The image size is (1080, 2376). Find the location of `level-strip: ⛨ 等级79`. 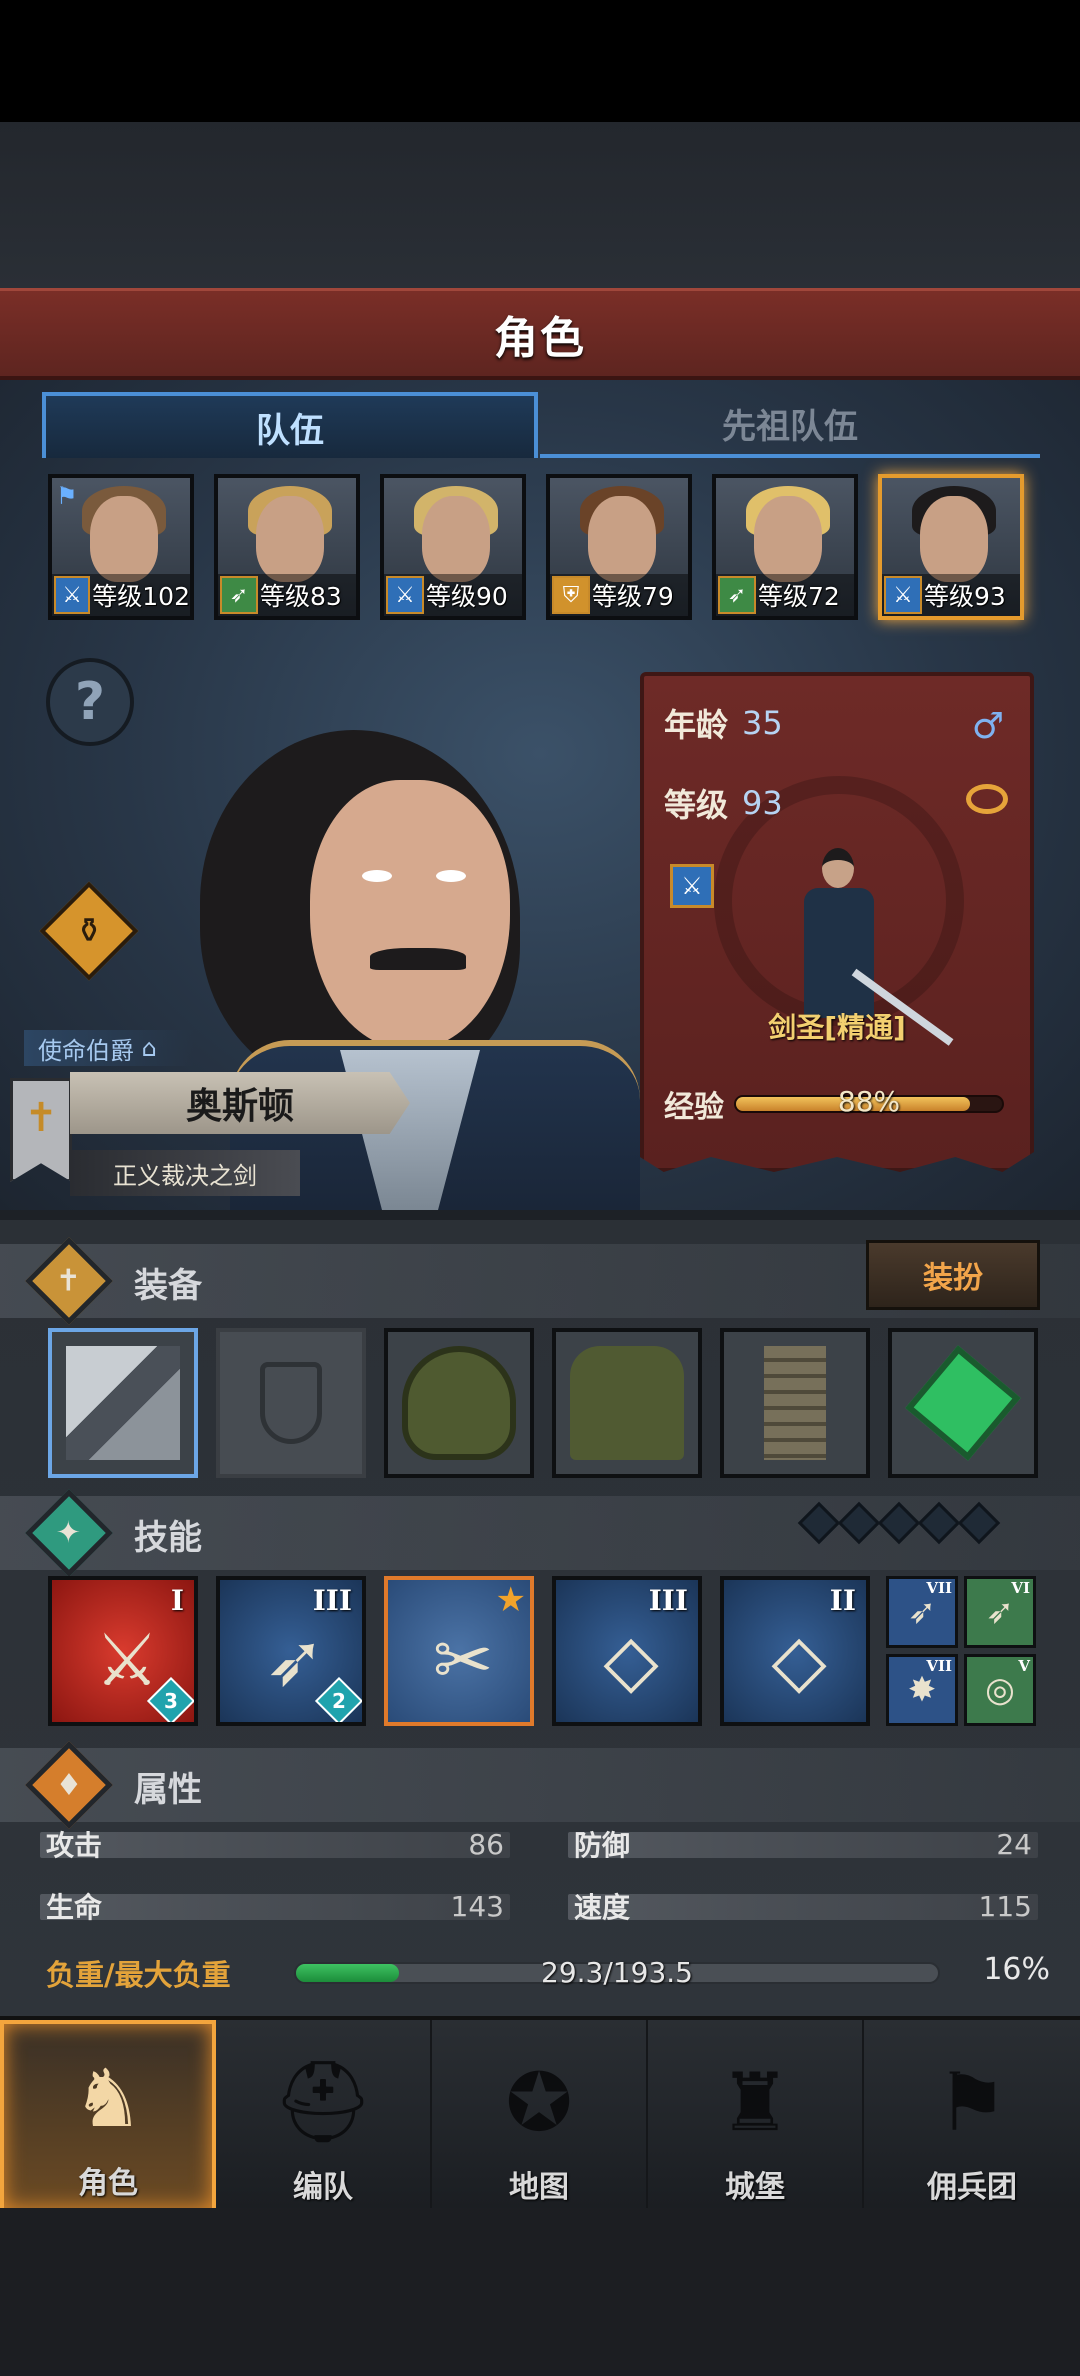

level-strip: ⛨ 等级79 is located at coordinates (619, 595).